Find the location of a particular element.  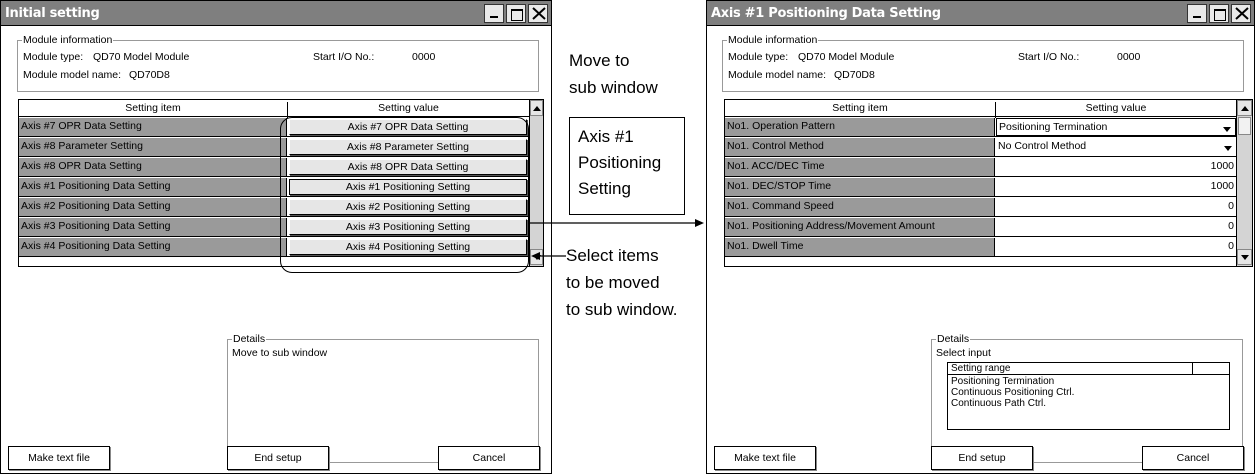

triangle-down-icon is located at coordinates (1245, 257).